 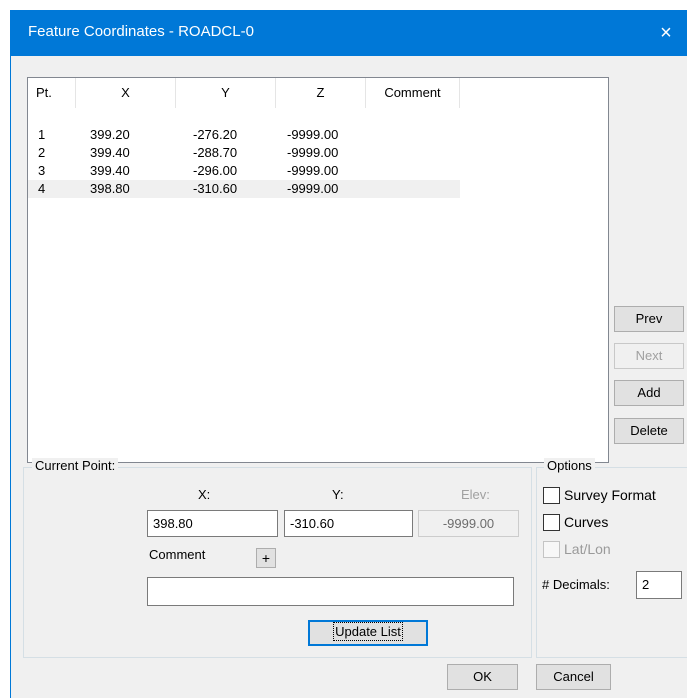 I want to click on decimals-label: # Decimals:, so click(x=576, y=584).